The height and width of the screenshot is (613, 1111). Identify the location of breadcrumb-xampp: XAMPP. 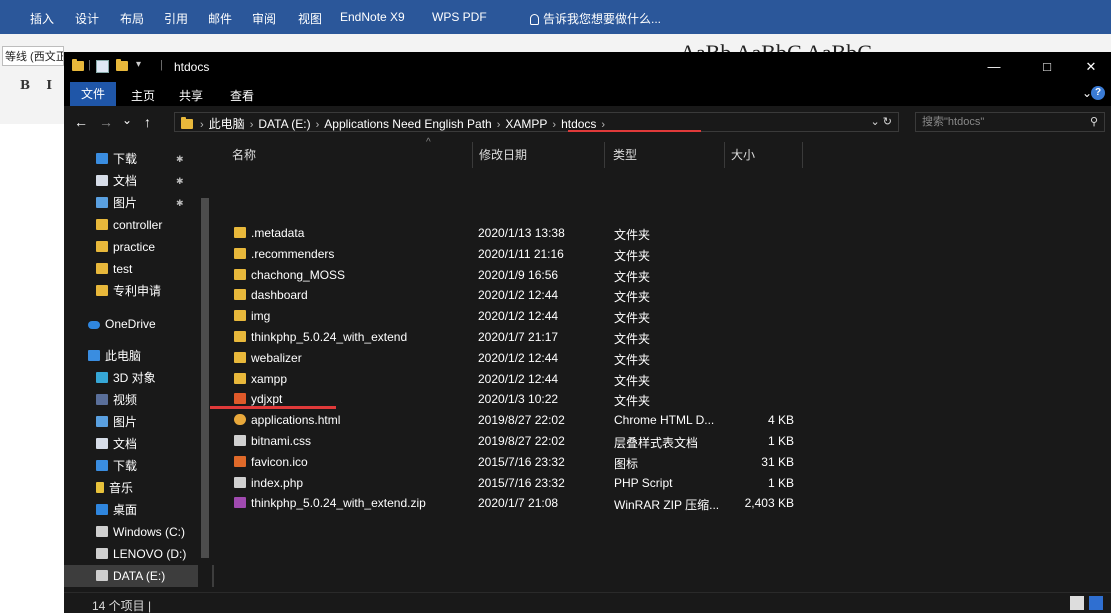
(526, 124).